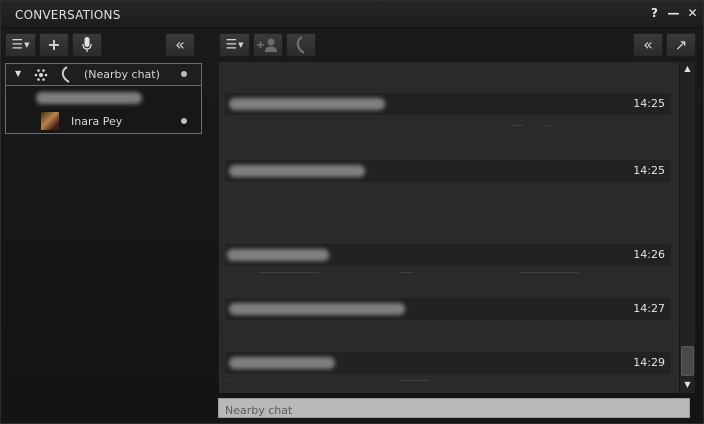  I want to click on conversation-list: ▼ (Nearby chat) Inara Pey, so click(103, 99).